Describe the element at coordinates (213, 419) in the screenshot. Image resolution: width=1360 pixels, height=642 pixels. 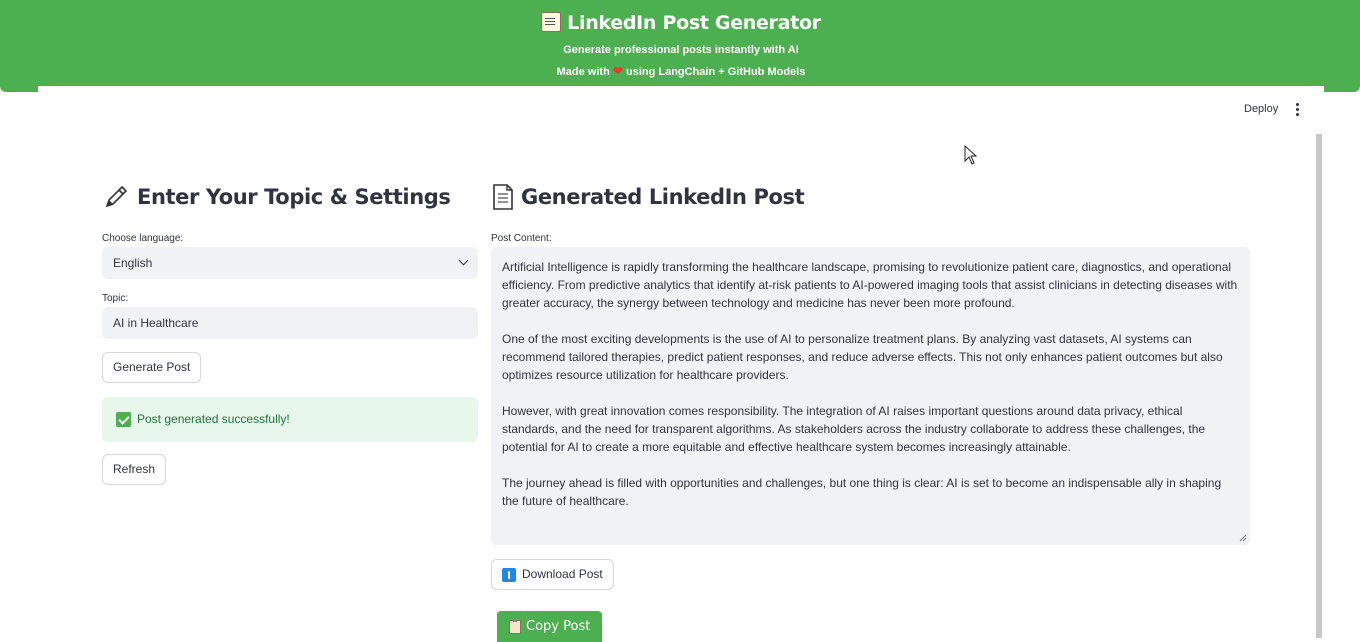
I see `success-message: Post generated successfully!` at that location.